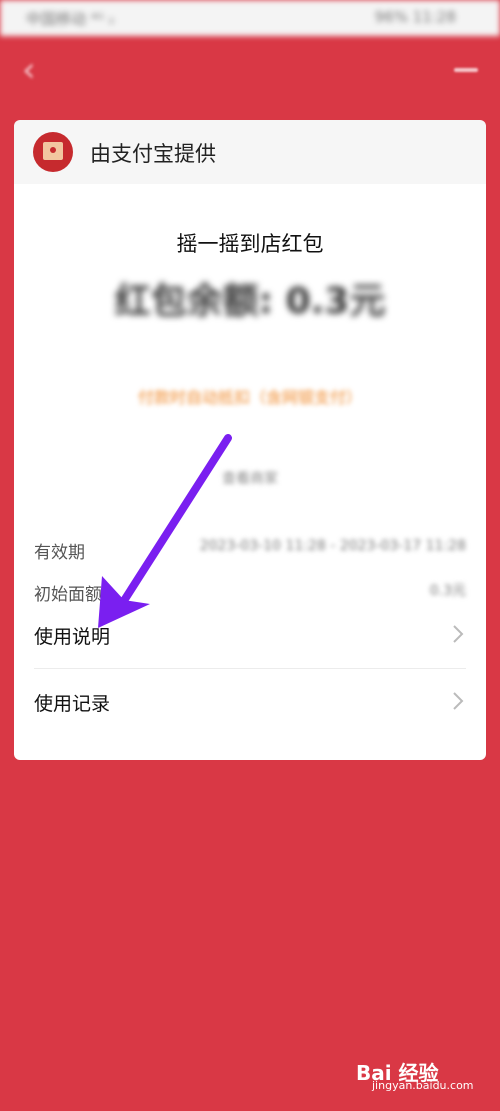  Describe the element at coordinates (250, 635) in the screenshot. I see `usage-instructions-row: 使用说明` at that location.